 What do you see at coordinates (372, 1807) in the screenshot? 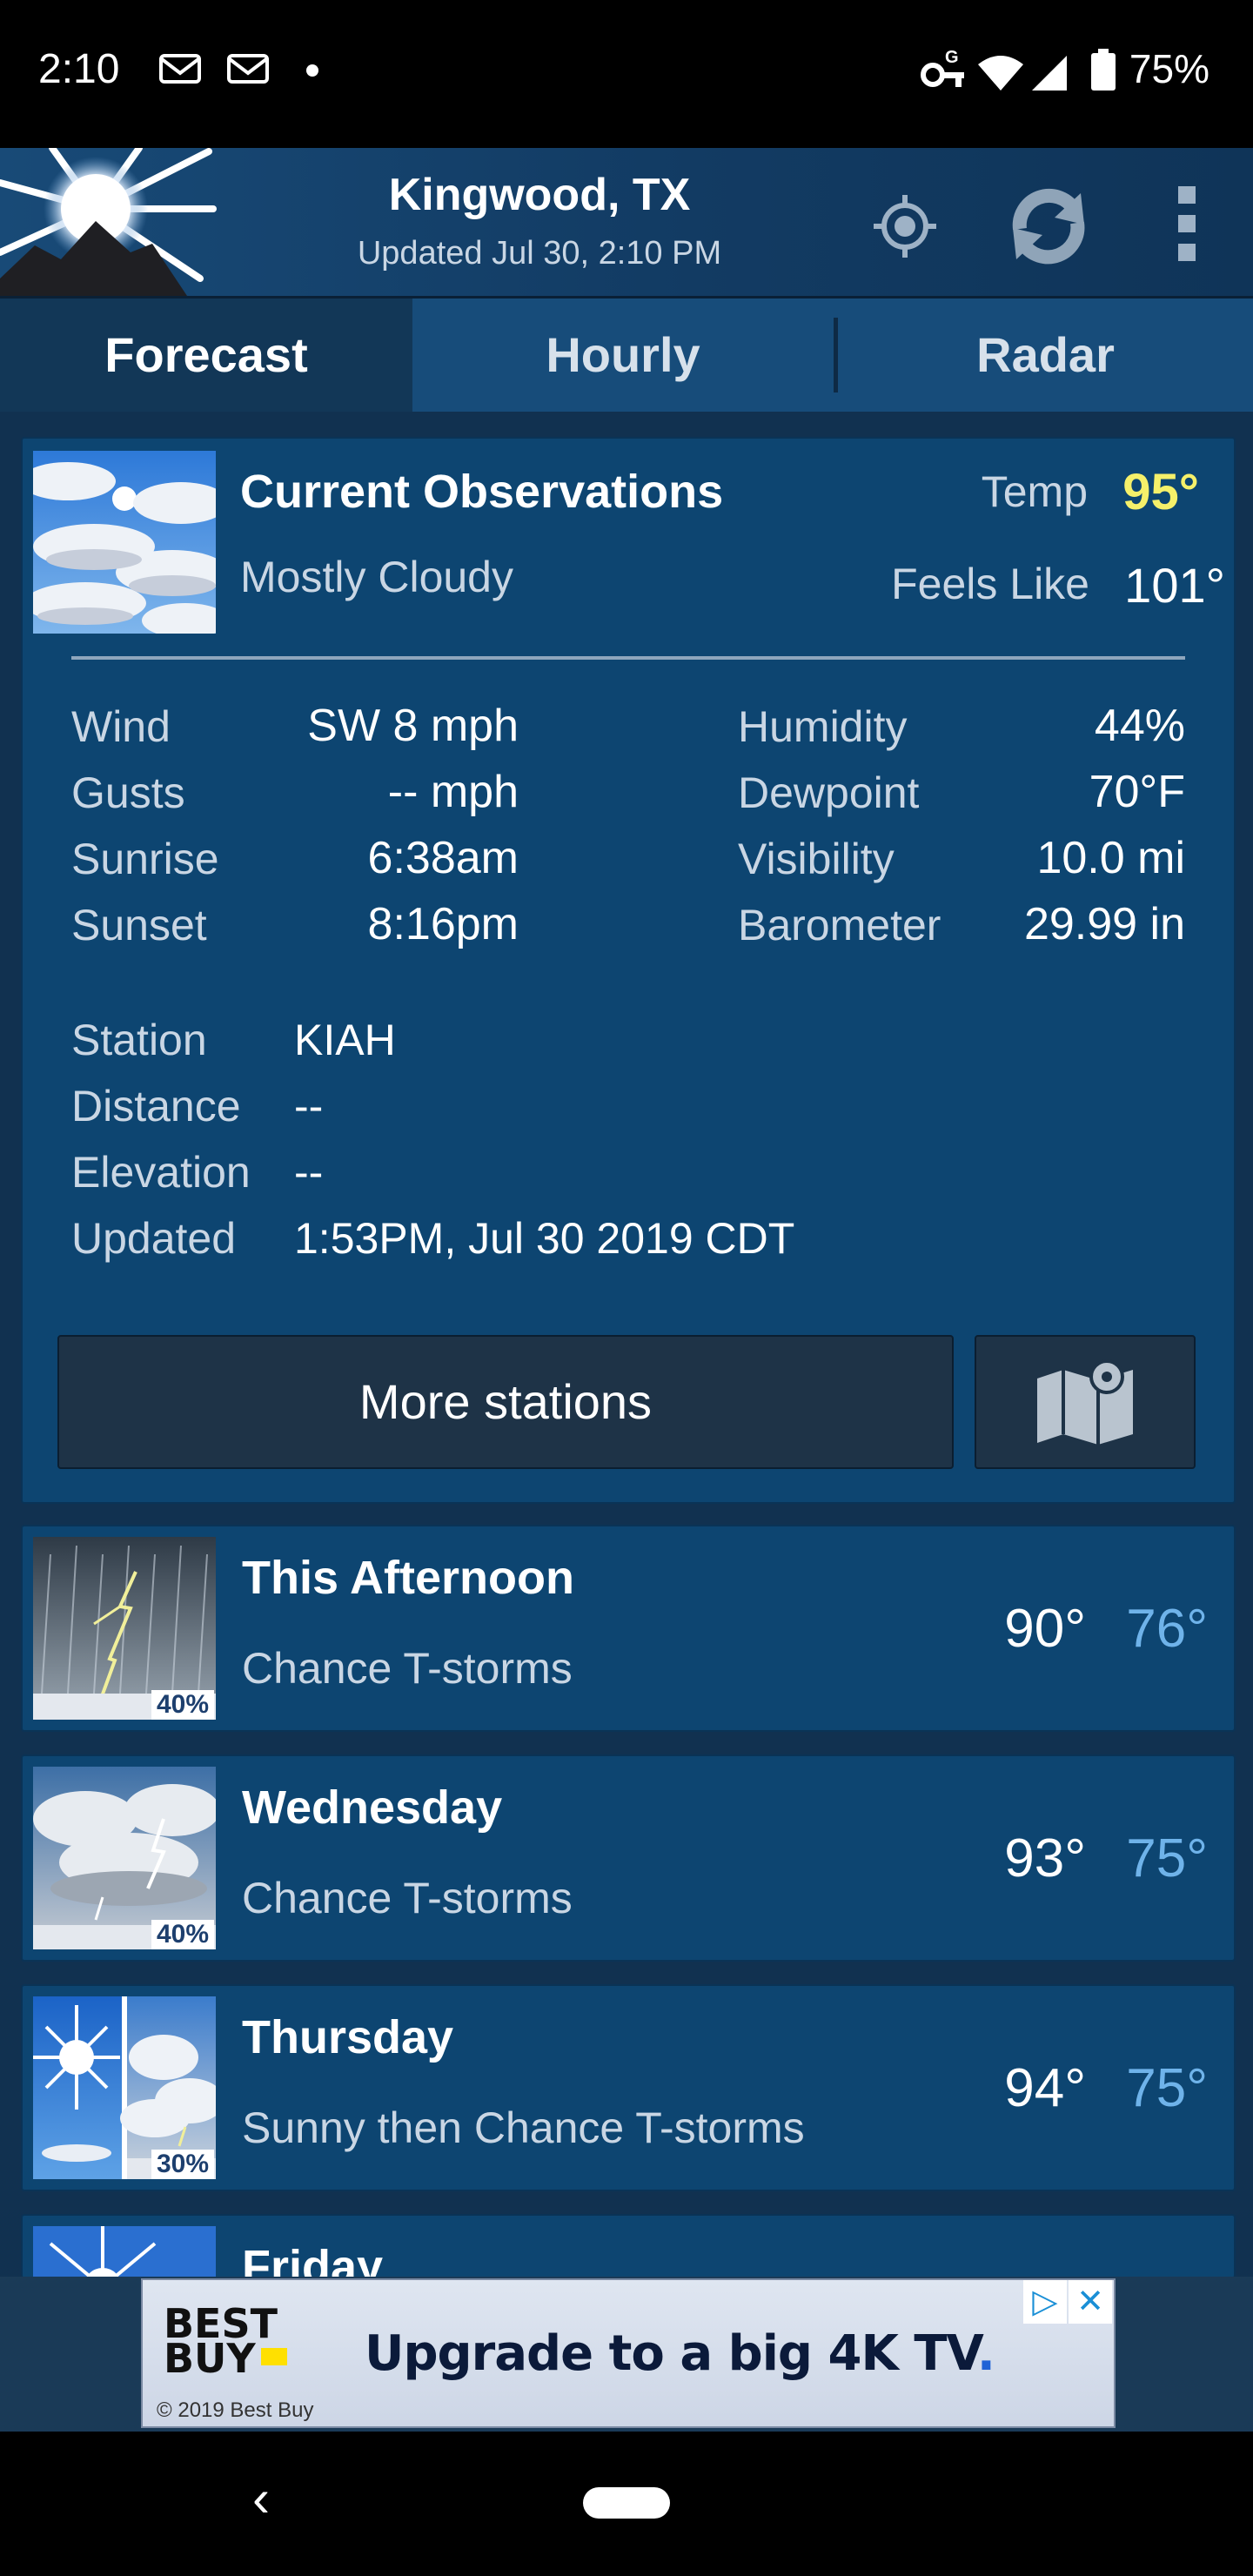
I see `forecast-day: Wednesday` at bounding box center [372, 1807].